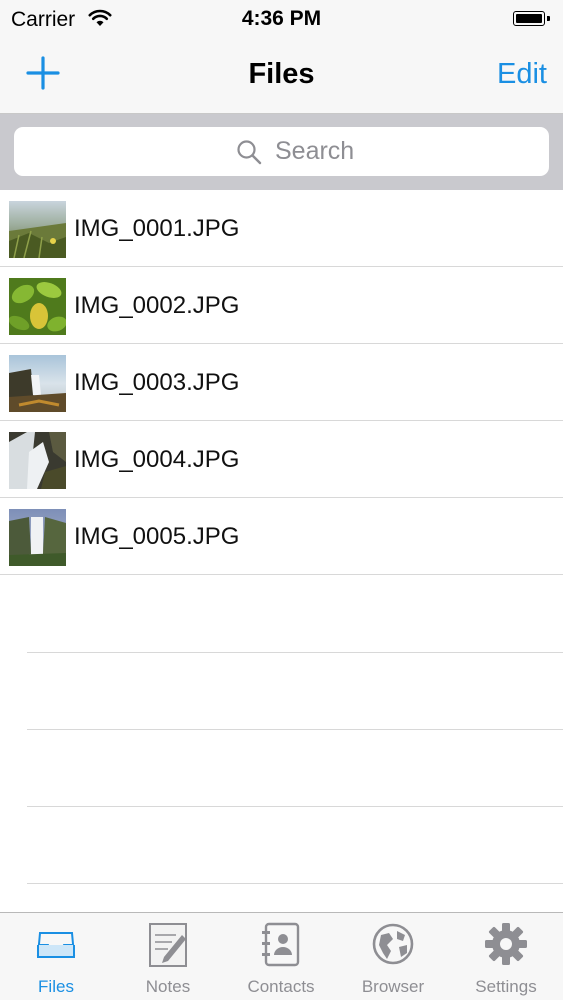 The image size is (563, 1001). What do you see at coordinates (315, 151) in the screenshot?
I see `search-placeholder: Search` at bounding box center [315, 151].